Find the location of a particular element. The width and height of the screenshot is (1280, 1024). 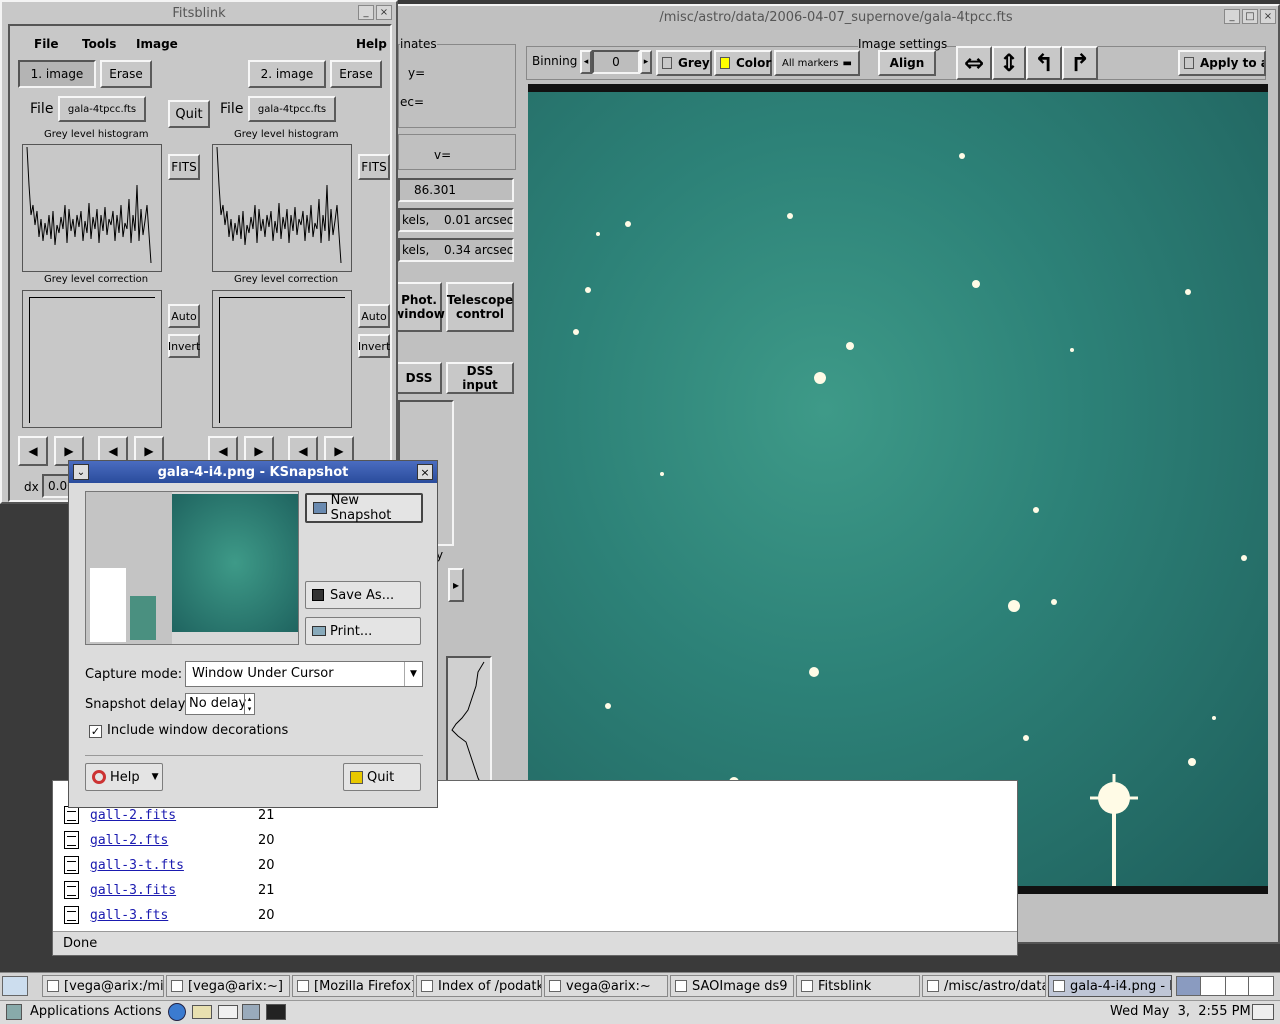

color-button: Color is located at coordinates (743, 63).